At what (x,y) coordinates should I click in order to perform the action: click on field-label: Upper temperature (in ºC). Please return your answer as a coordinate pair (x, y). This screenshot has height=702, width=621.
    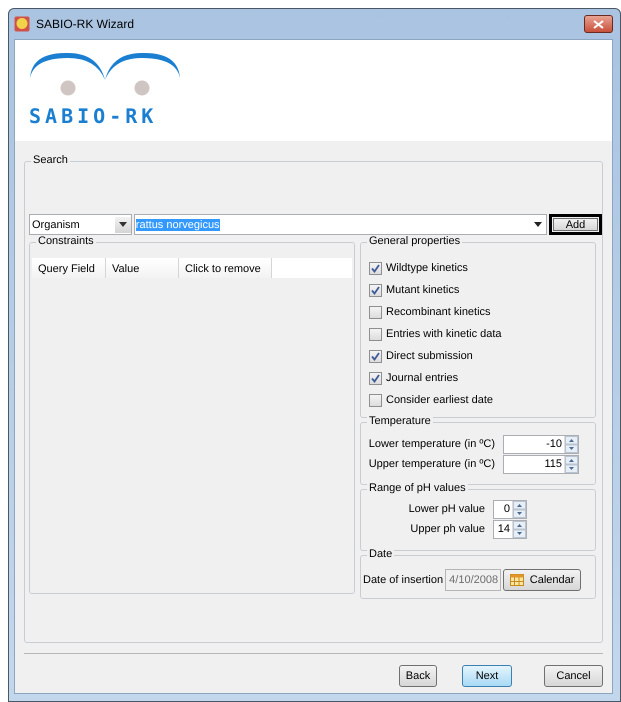
    Looking at the image, I should click on (431, 464).